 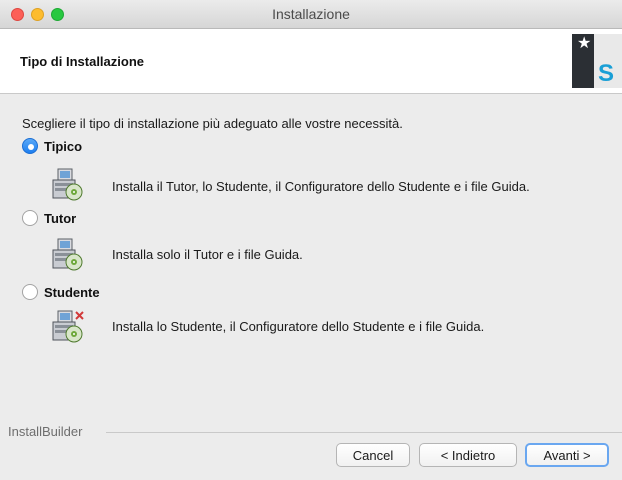 I want to click on installer-logo: ★ S, so click(x=597, y=61).